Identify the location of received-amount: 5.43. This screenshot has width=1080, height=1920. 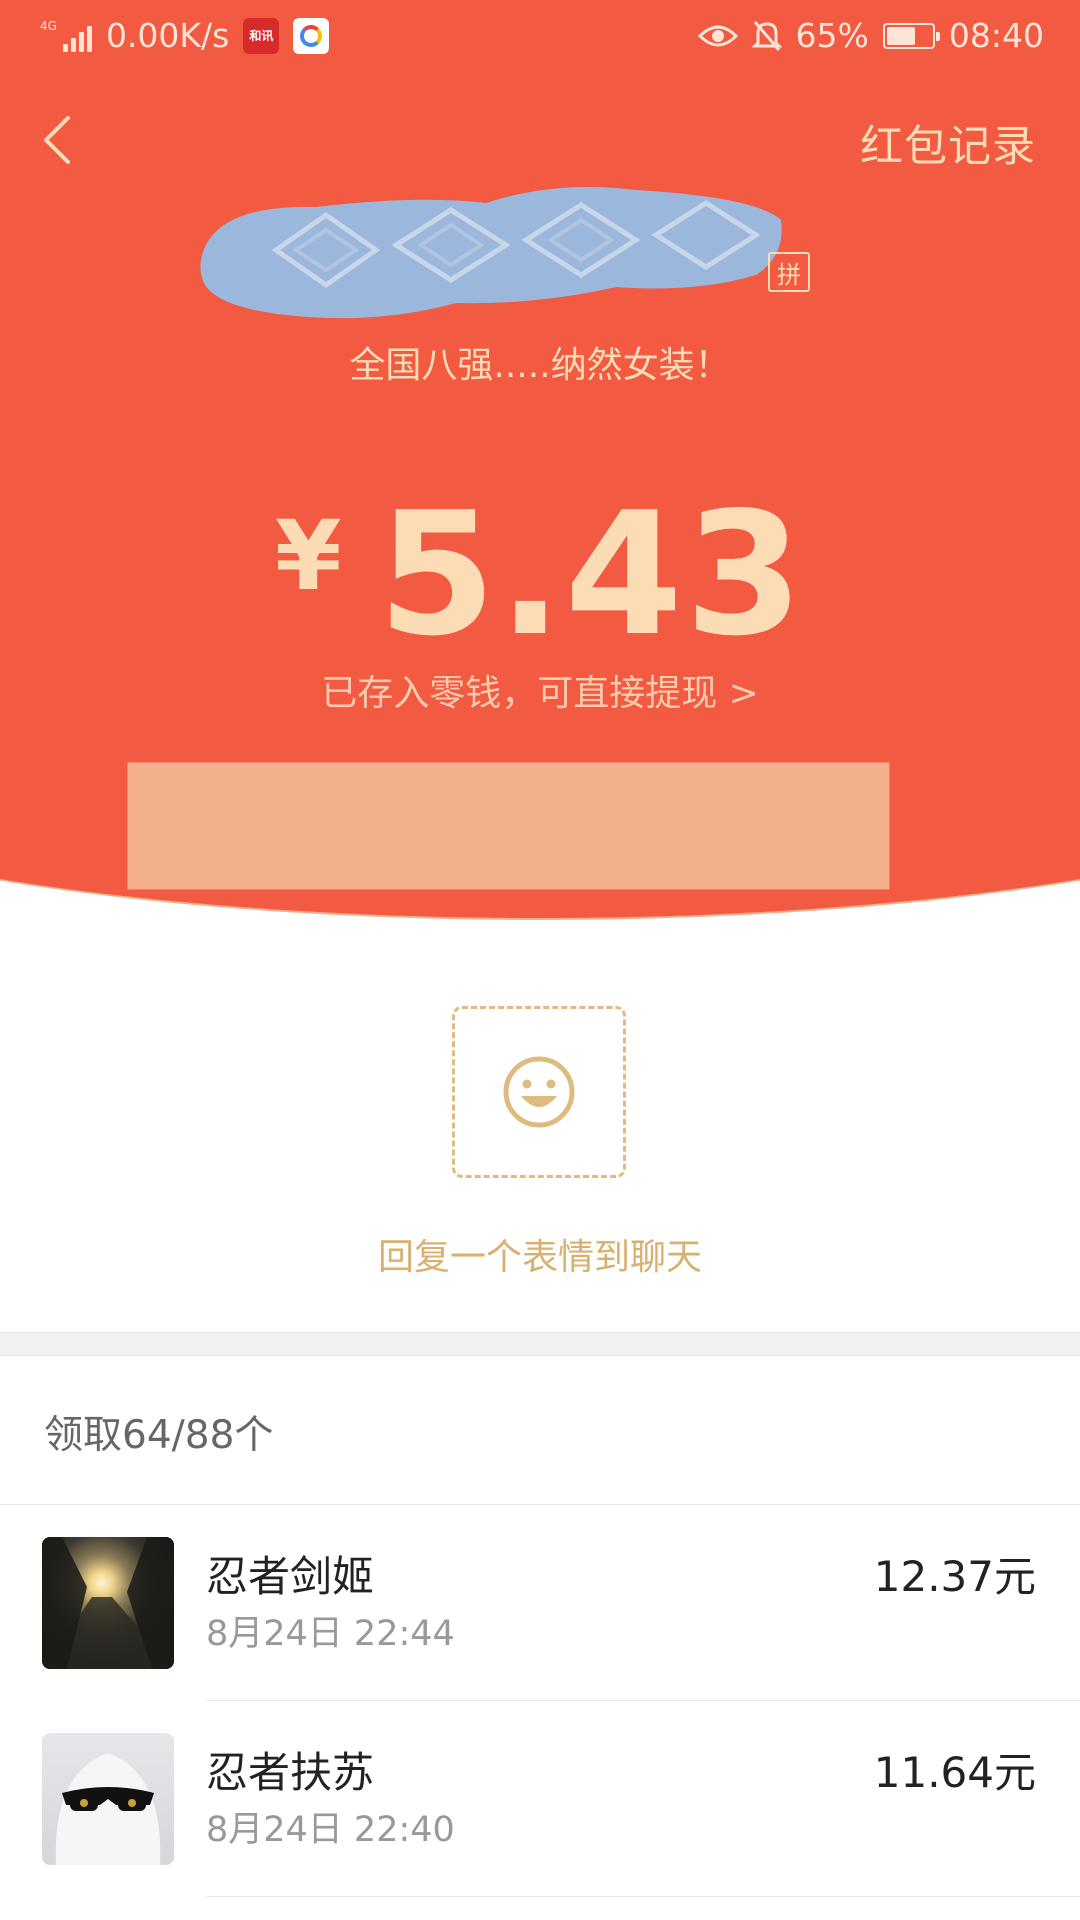
(591, 575).